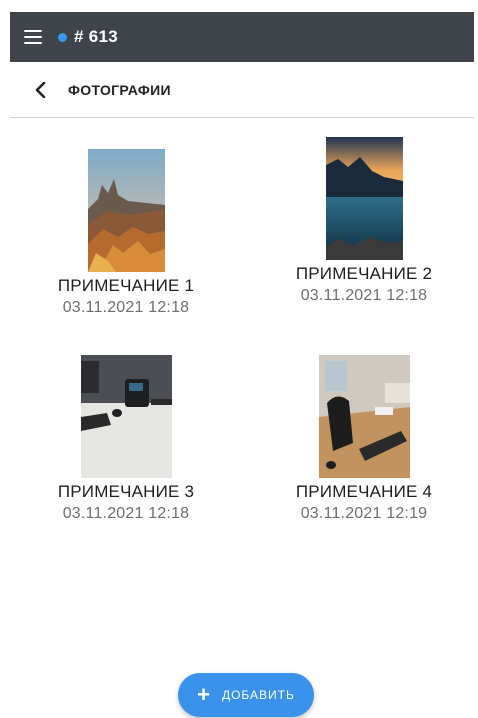 This screenshot has width=478, height=718. Describe the element at coordinates (41, 90) in the screenshot. I see `chevron-left-icon` at that location.